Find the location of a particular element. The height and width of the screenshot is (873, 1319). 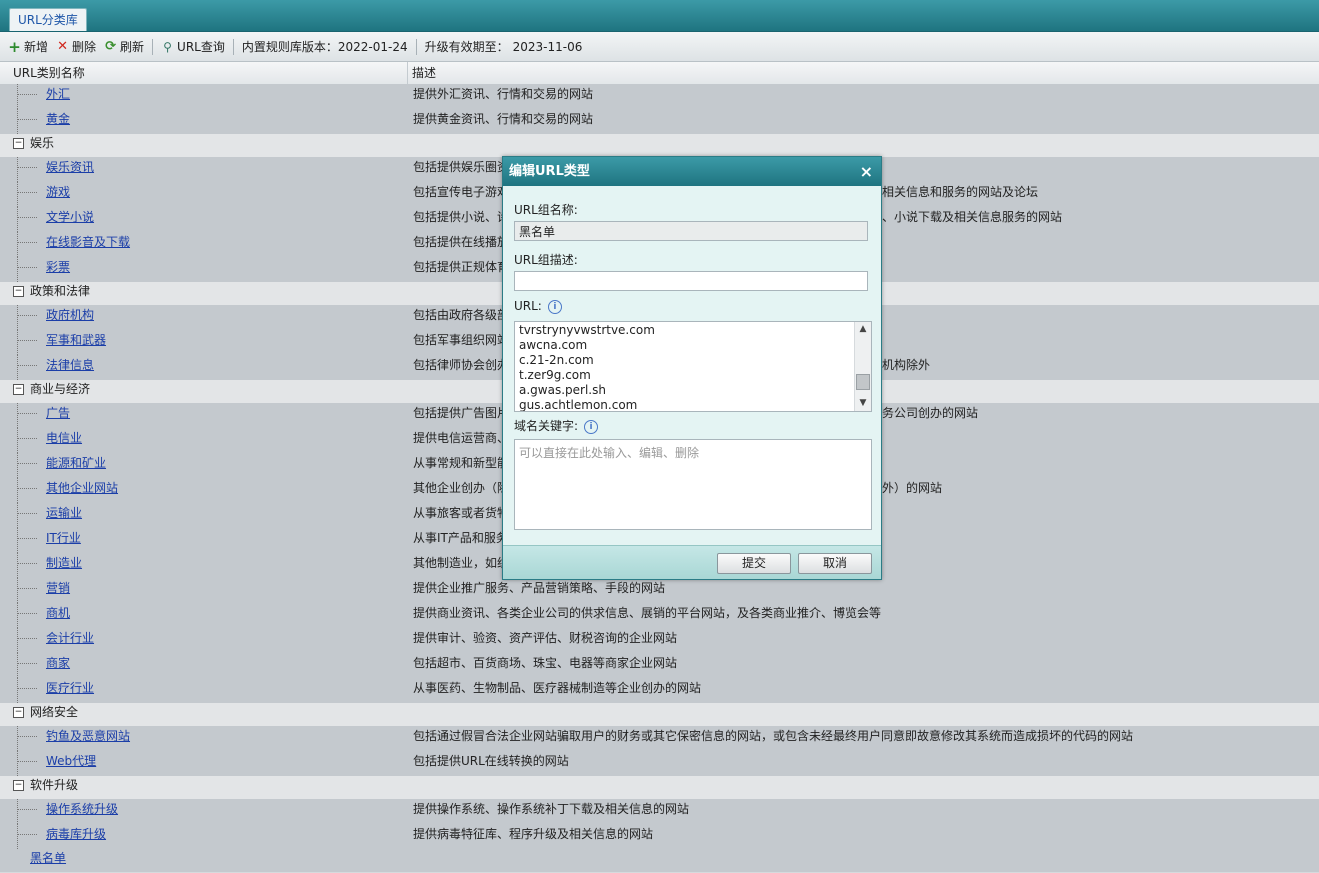

category-link: Web代理 is located at coordinates (71, 761).